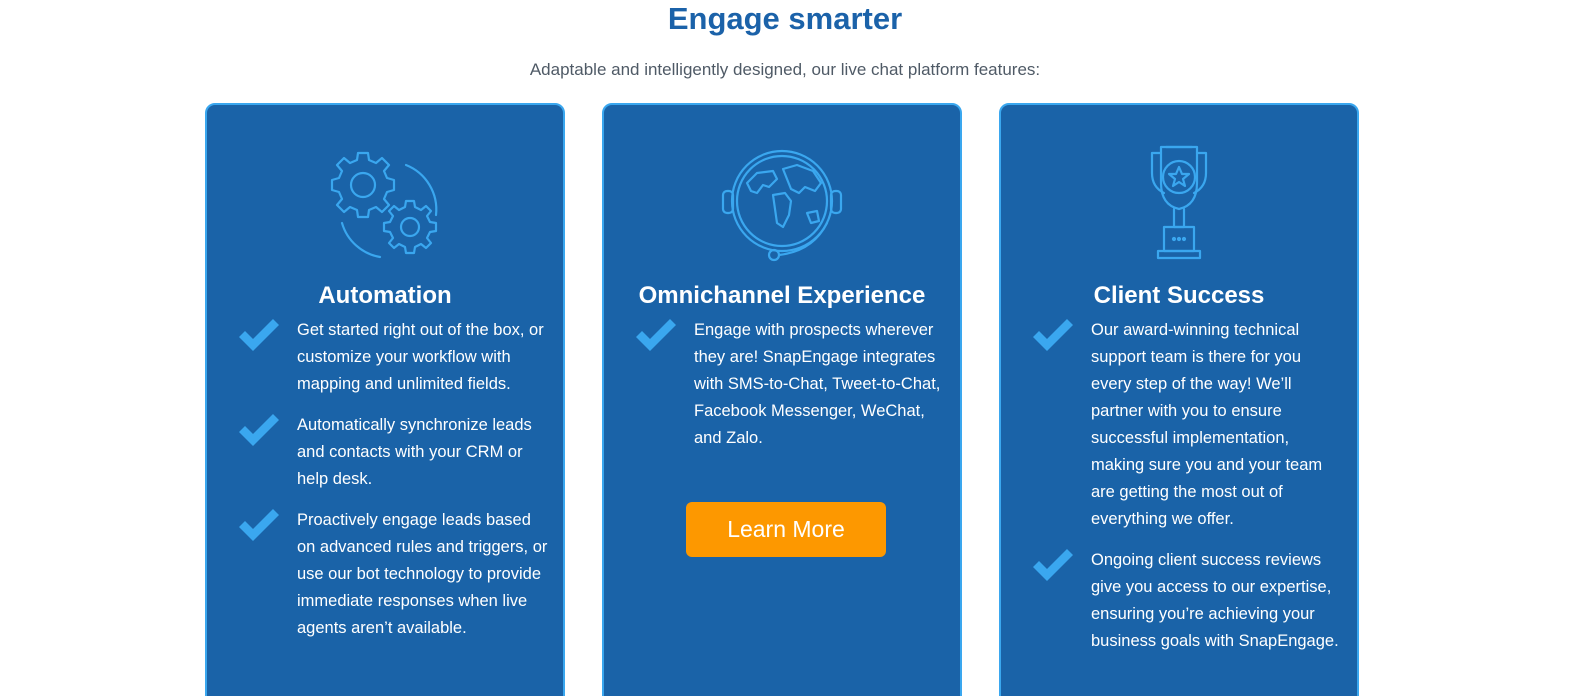 Image resolution: width=1582 pixels, height=696 pixels. What do you see at coordinates (385, 295) in the screenshot?
I see `card-title: Automation` at bounding box center [385, 295].